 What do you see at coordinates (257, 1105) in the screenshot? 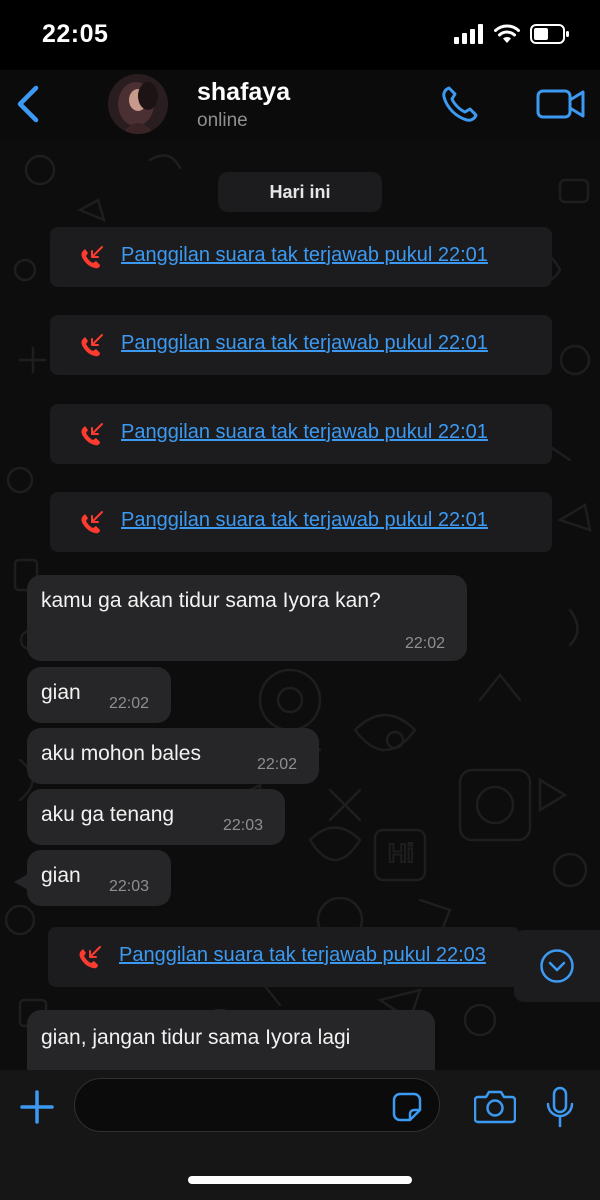
I see `message-input` at bounding box center [257, 1105].